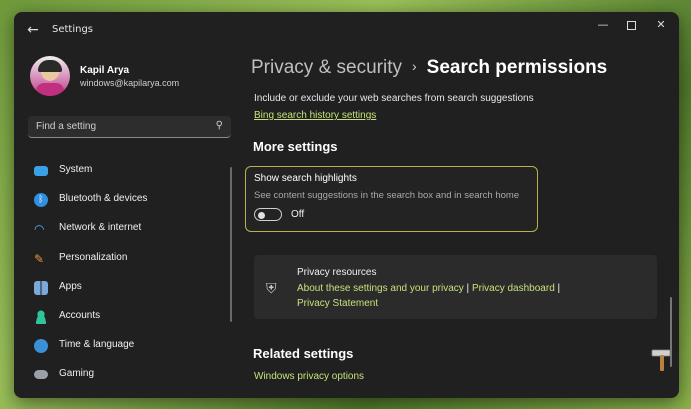 This screenshot has height=409, width=691. What do you see at coordinates (513, 288) in the screenshot?
I see `privacy-dashboard-link: Privacy dashboard` at bounding box center [513, 288].